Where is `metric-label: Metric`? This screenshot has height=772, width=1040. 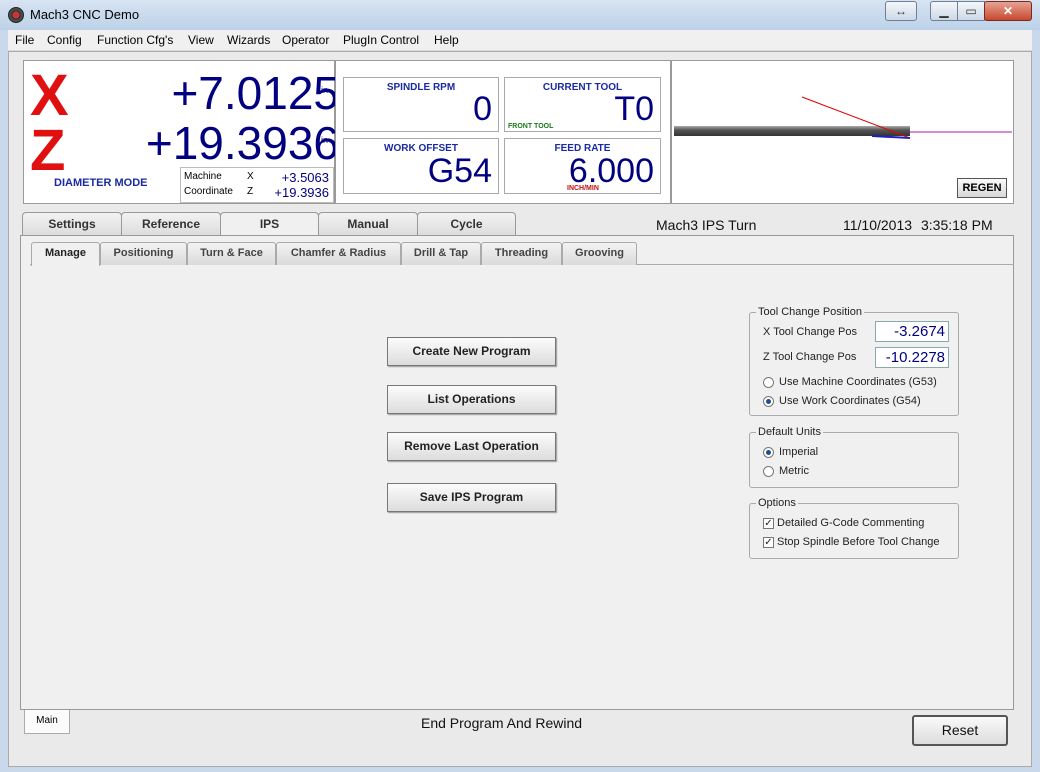 metric-label: Metric is located at coordinates (794, 471).